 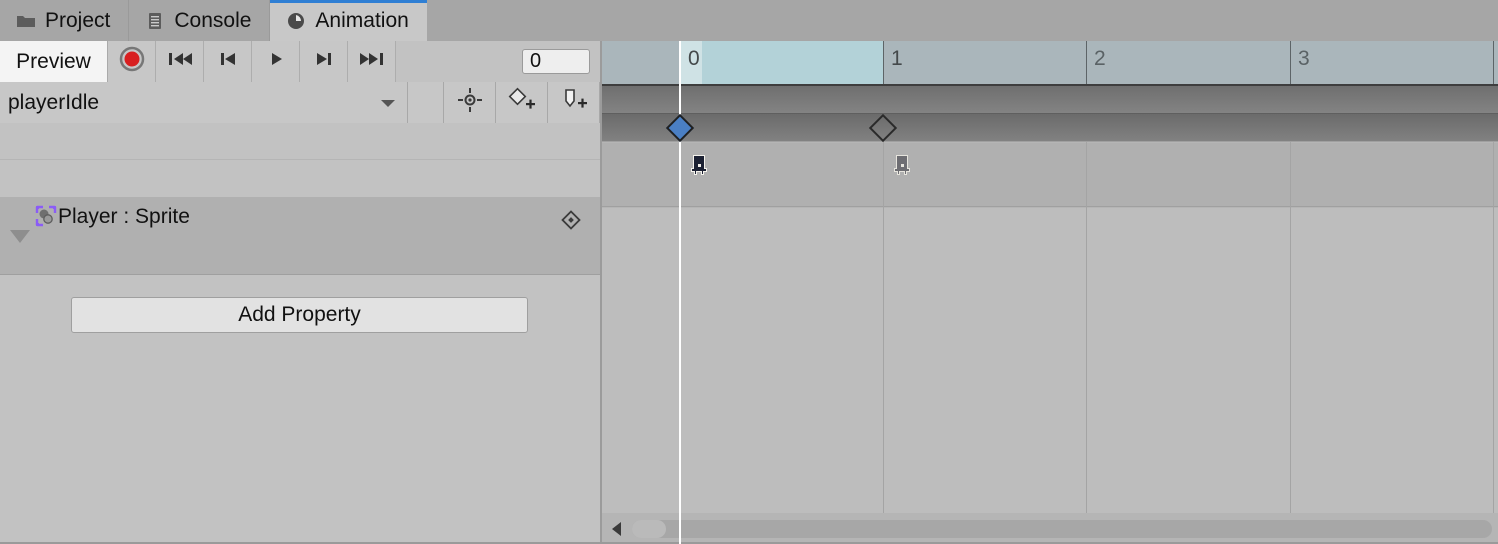 I want to click on ruler-tick-label-0: 0, so click(x=694, y=58).